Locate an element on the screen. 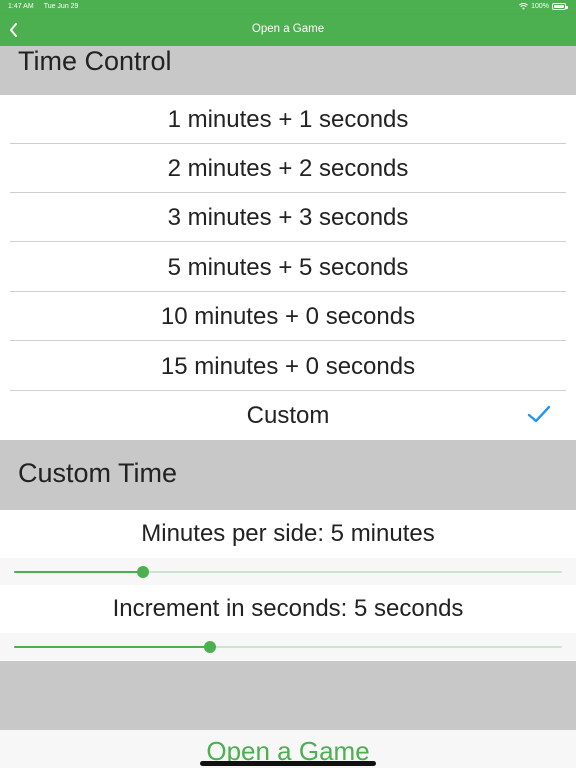 The height and width of the screenshot is (768, 576). time-option-label: 15 minutes + 0 seconds is located at coordinates (288, 366).